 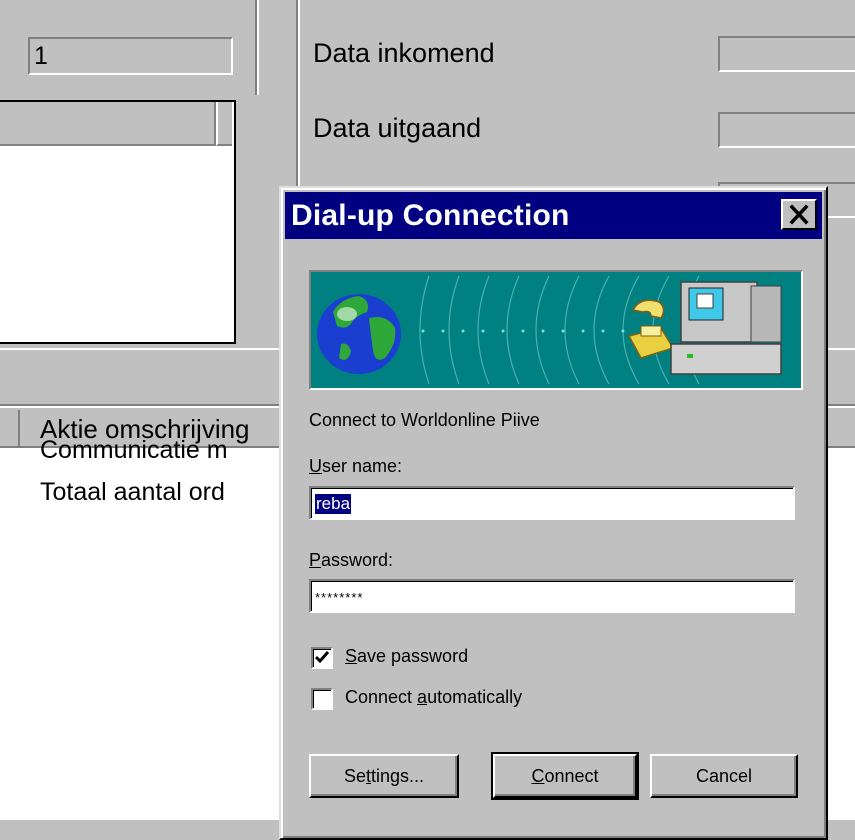 What do you see at coordinates (424, 420) in the screenshot?
I see `connect-to-text: Connect to Worldonline Piive` at bounding box center [424, 420].